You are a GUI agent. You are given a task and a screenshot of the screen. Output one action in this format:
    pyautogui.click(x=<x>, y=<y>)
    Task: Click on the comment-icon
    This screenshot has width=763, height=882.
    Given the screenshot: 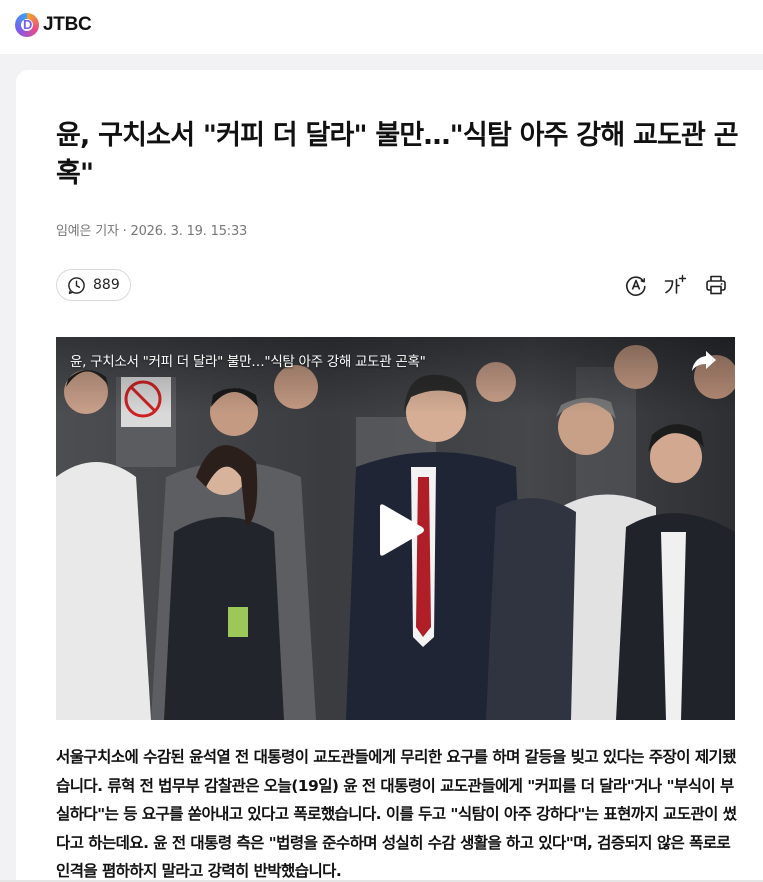 What is the action you would take?
    pyautogui.click(x=76, y=285)
    